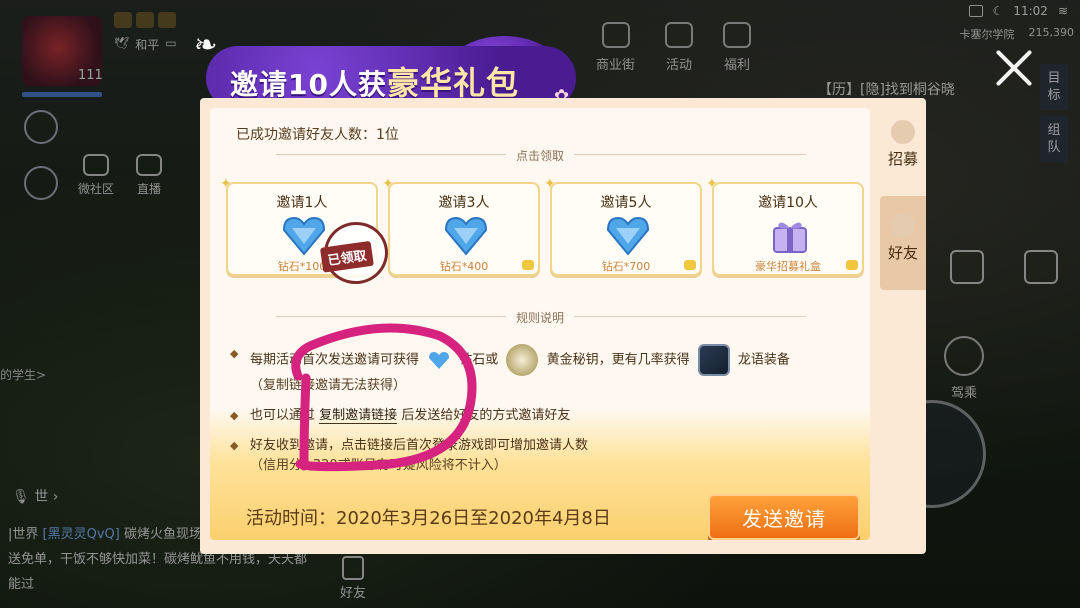 Image resolution: width=1080 pixels, height=608 pixels. I want to click on reward-title: 邀请10人, so click(788, 203).